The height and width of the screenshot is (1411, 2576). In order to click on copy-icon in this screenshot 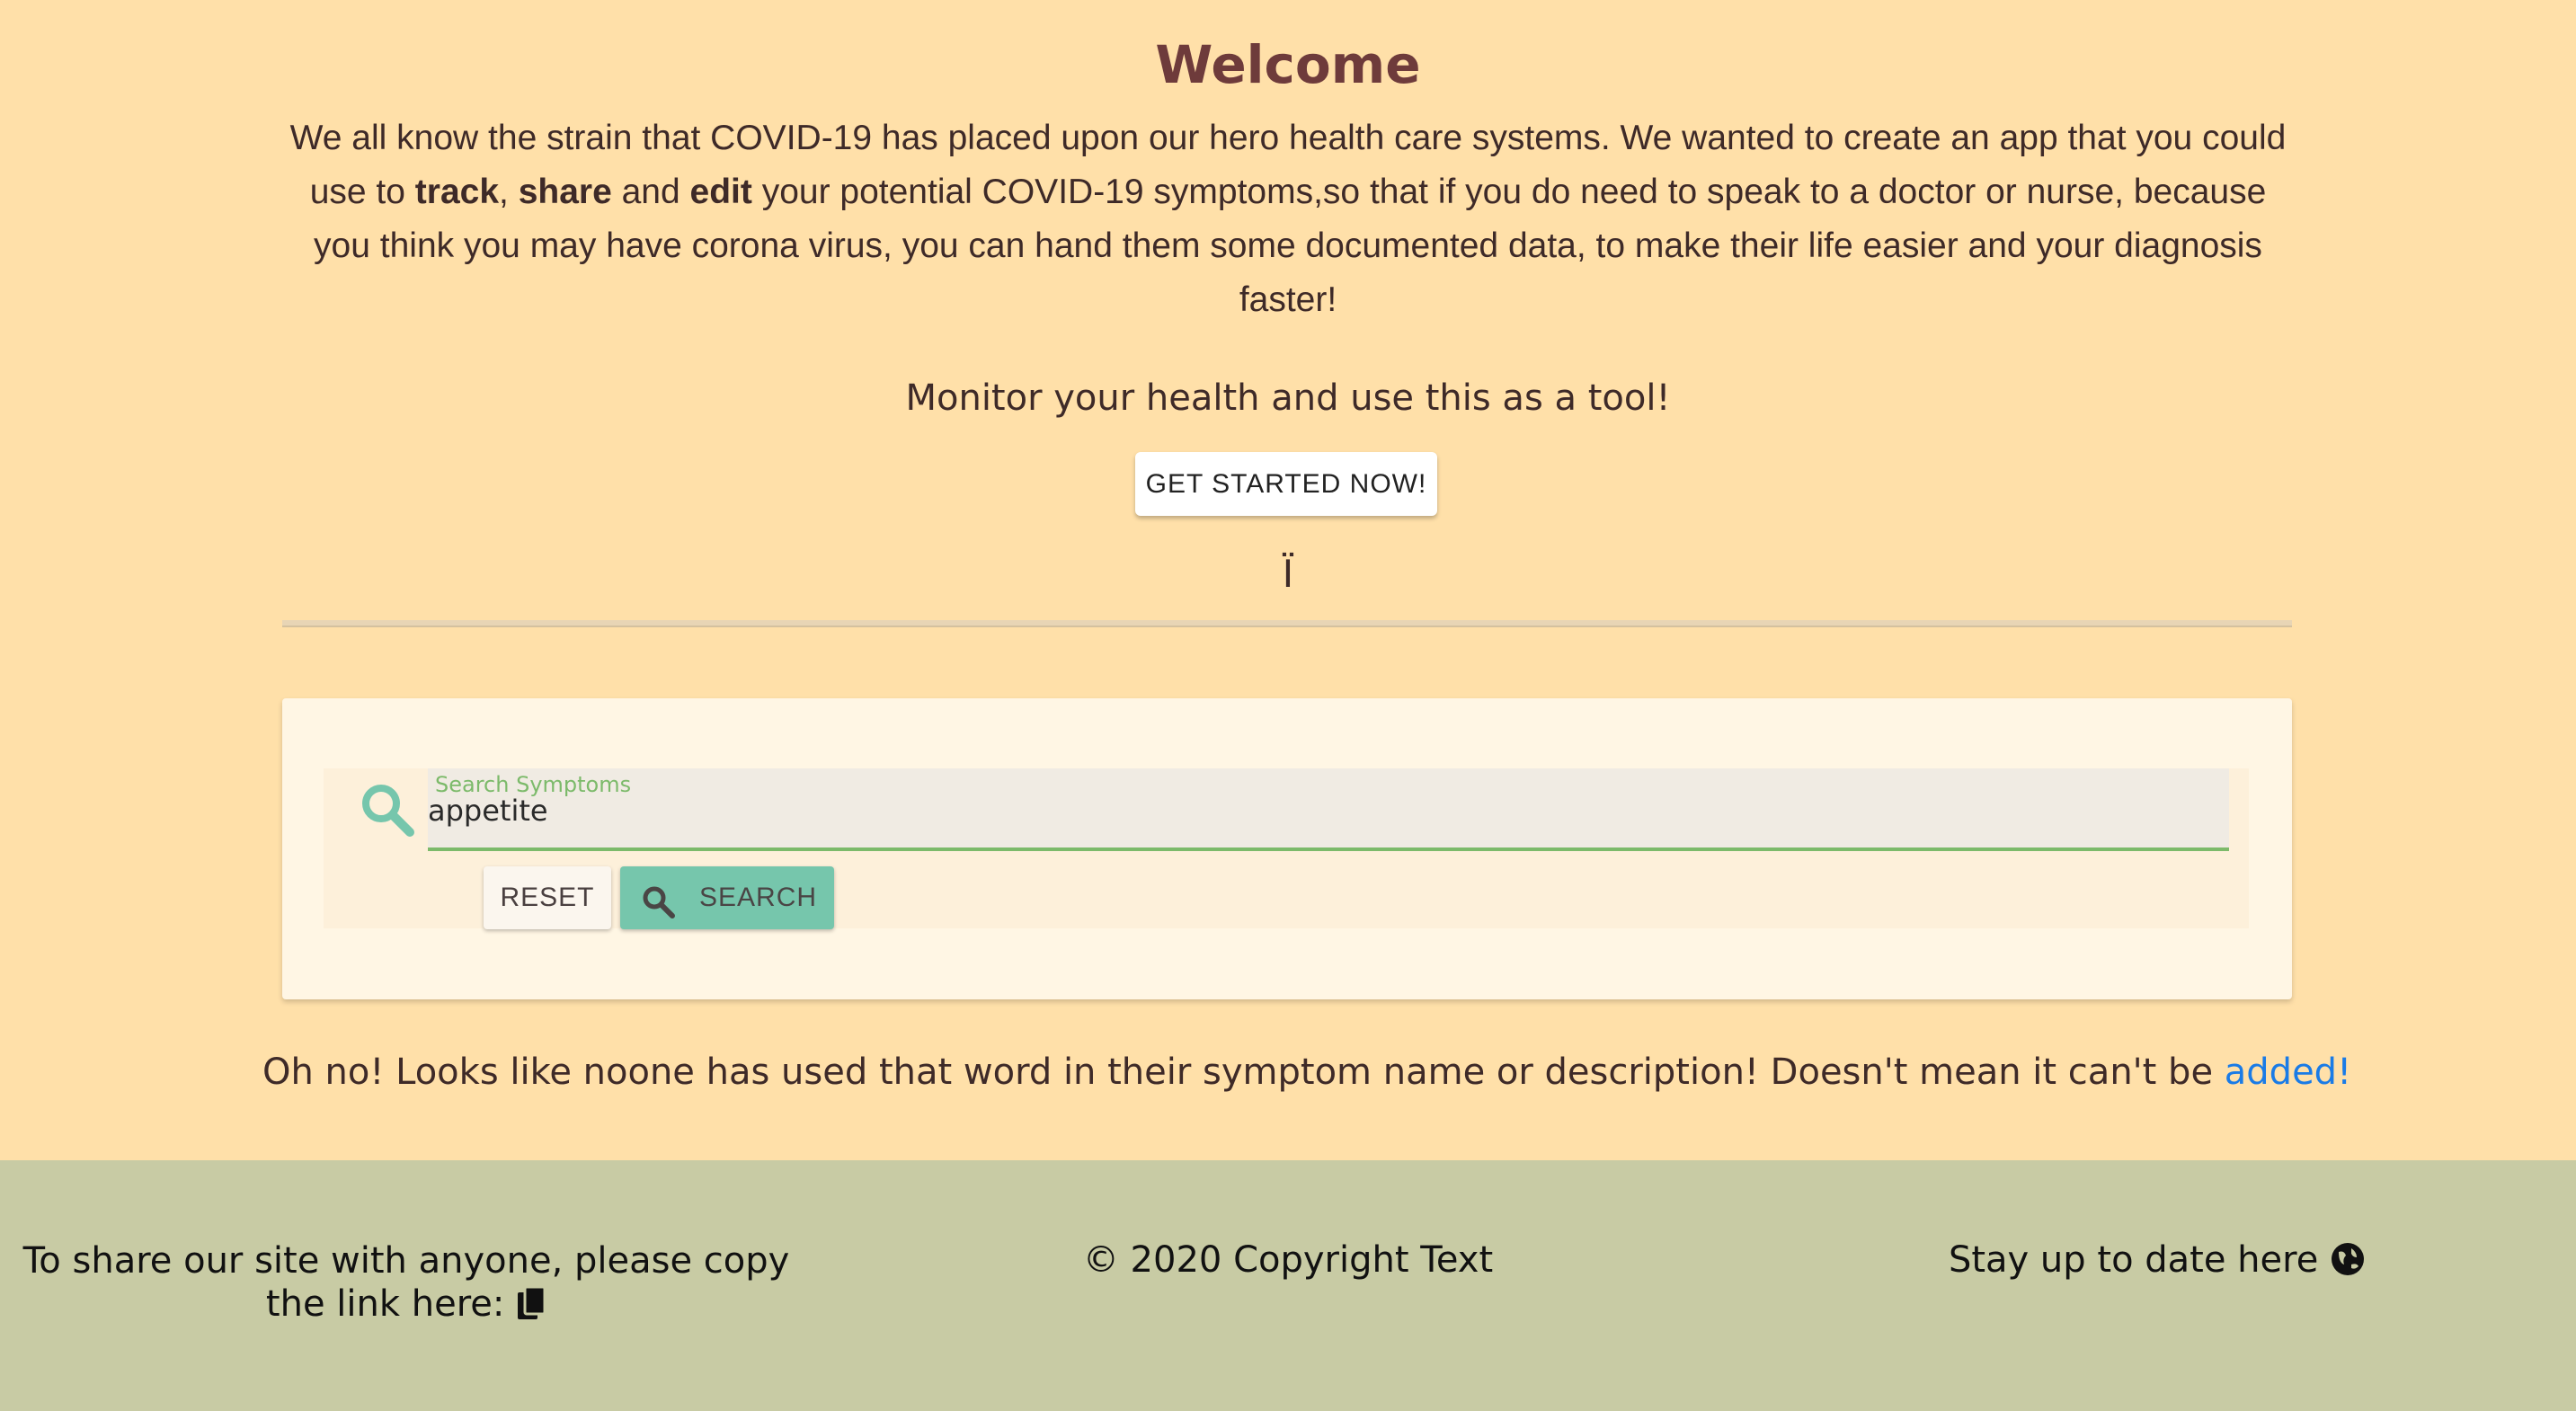, I will do `click(531, 1303)`.